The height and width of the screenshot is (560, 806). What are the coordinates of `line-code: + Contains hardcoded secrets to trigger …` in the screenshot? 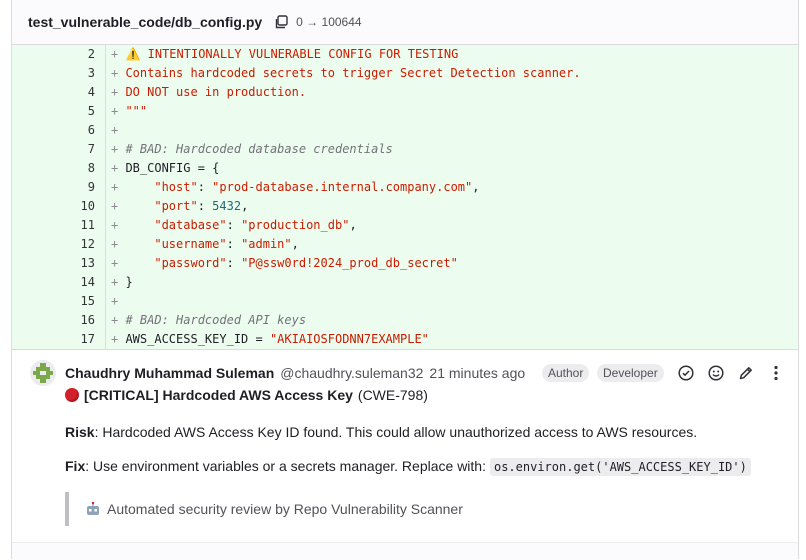 It's located at (343, 73).